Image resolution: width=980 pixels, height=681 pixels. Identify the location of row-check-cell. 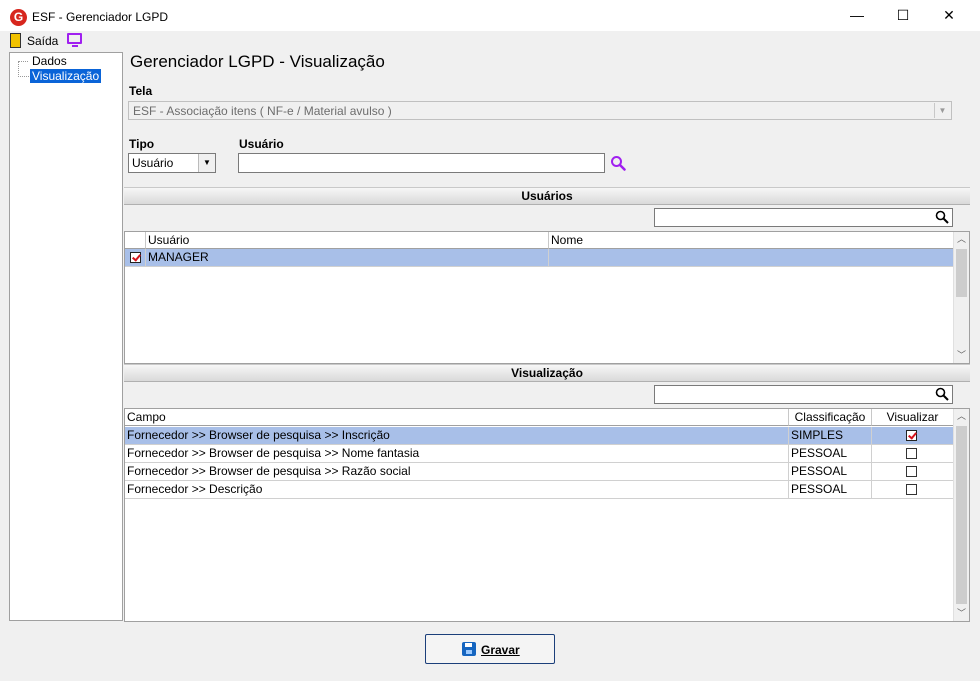
(135, 257).